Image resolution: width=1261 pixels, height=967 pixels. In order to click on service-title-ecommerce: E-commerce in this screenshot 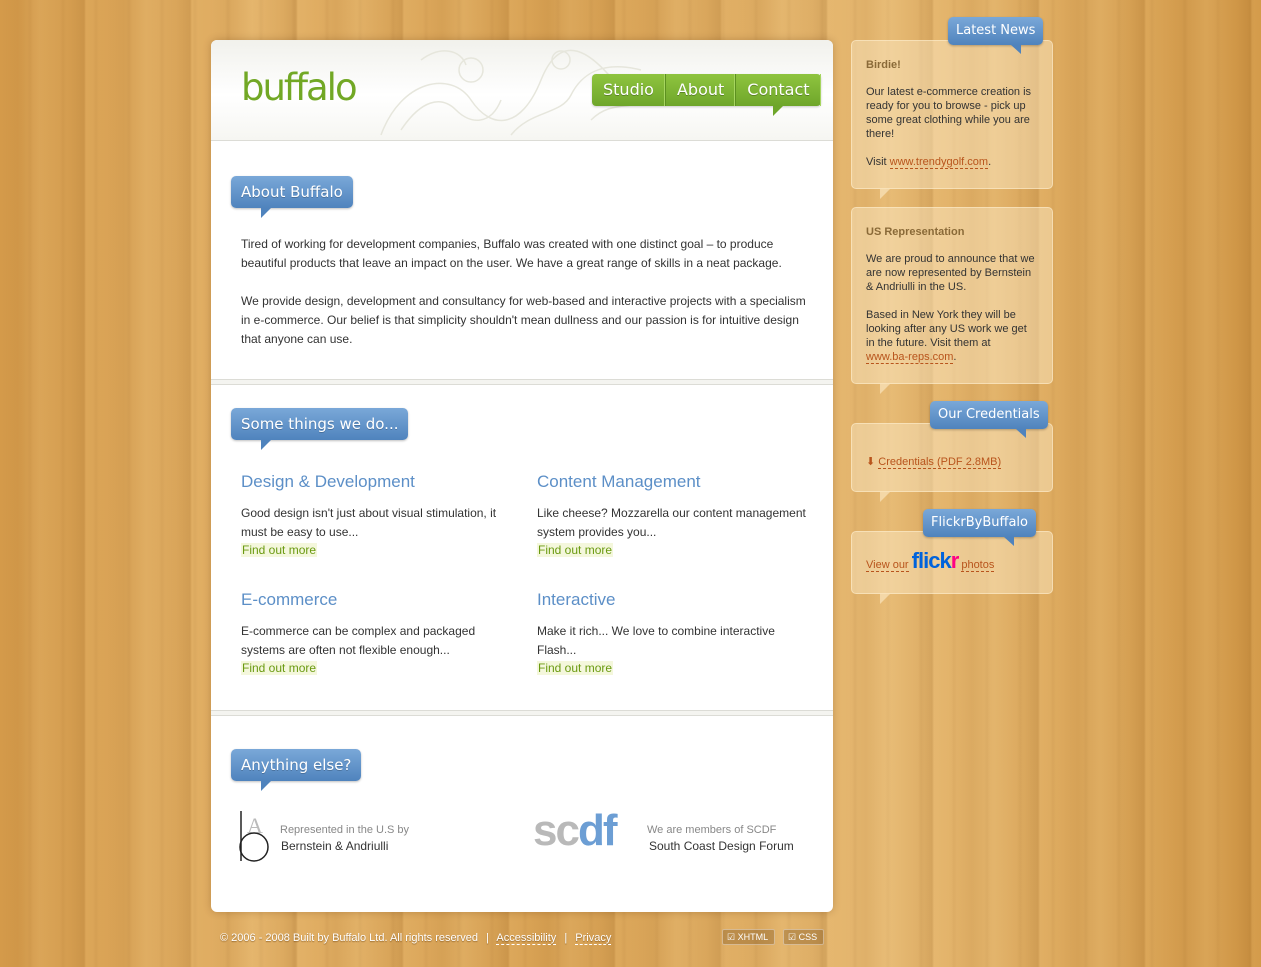, I will do `click(289, 600)`.